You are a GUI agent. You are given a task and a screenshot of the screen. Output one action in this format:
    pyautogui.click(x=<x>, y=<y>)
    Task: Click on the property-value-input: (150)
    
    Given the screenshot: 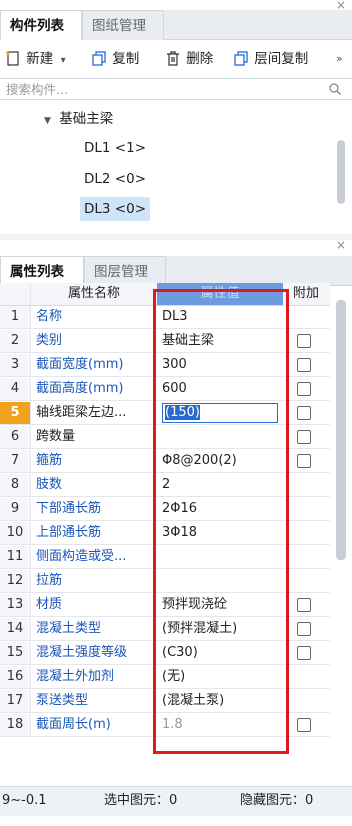 What is the action you would take?
    pyautogui.click(x=182, y=412)
    